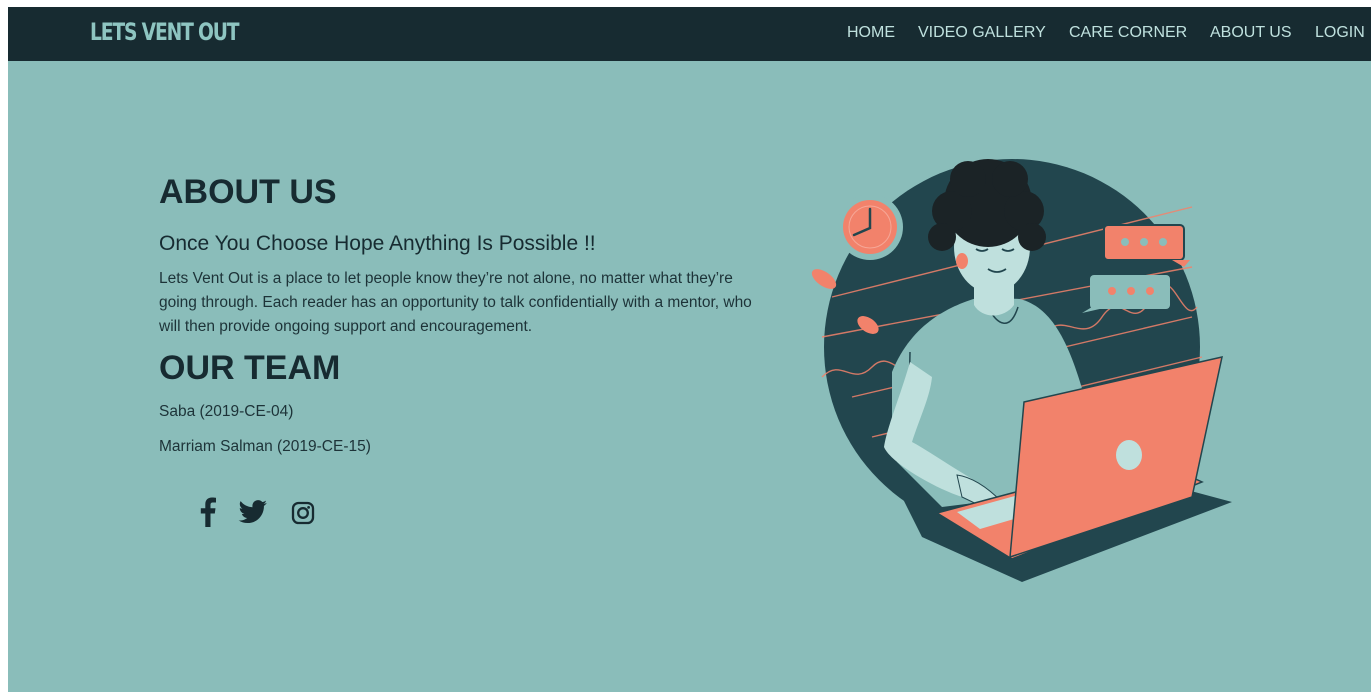 This screenshot has width=1371, height=692. Describe the element at coordinates (1251, 33) in the screenshot. I see `nav-about-us: ABOUT US` at that location.